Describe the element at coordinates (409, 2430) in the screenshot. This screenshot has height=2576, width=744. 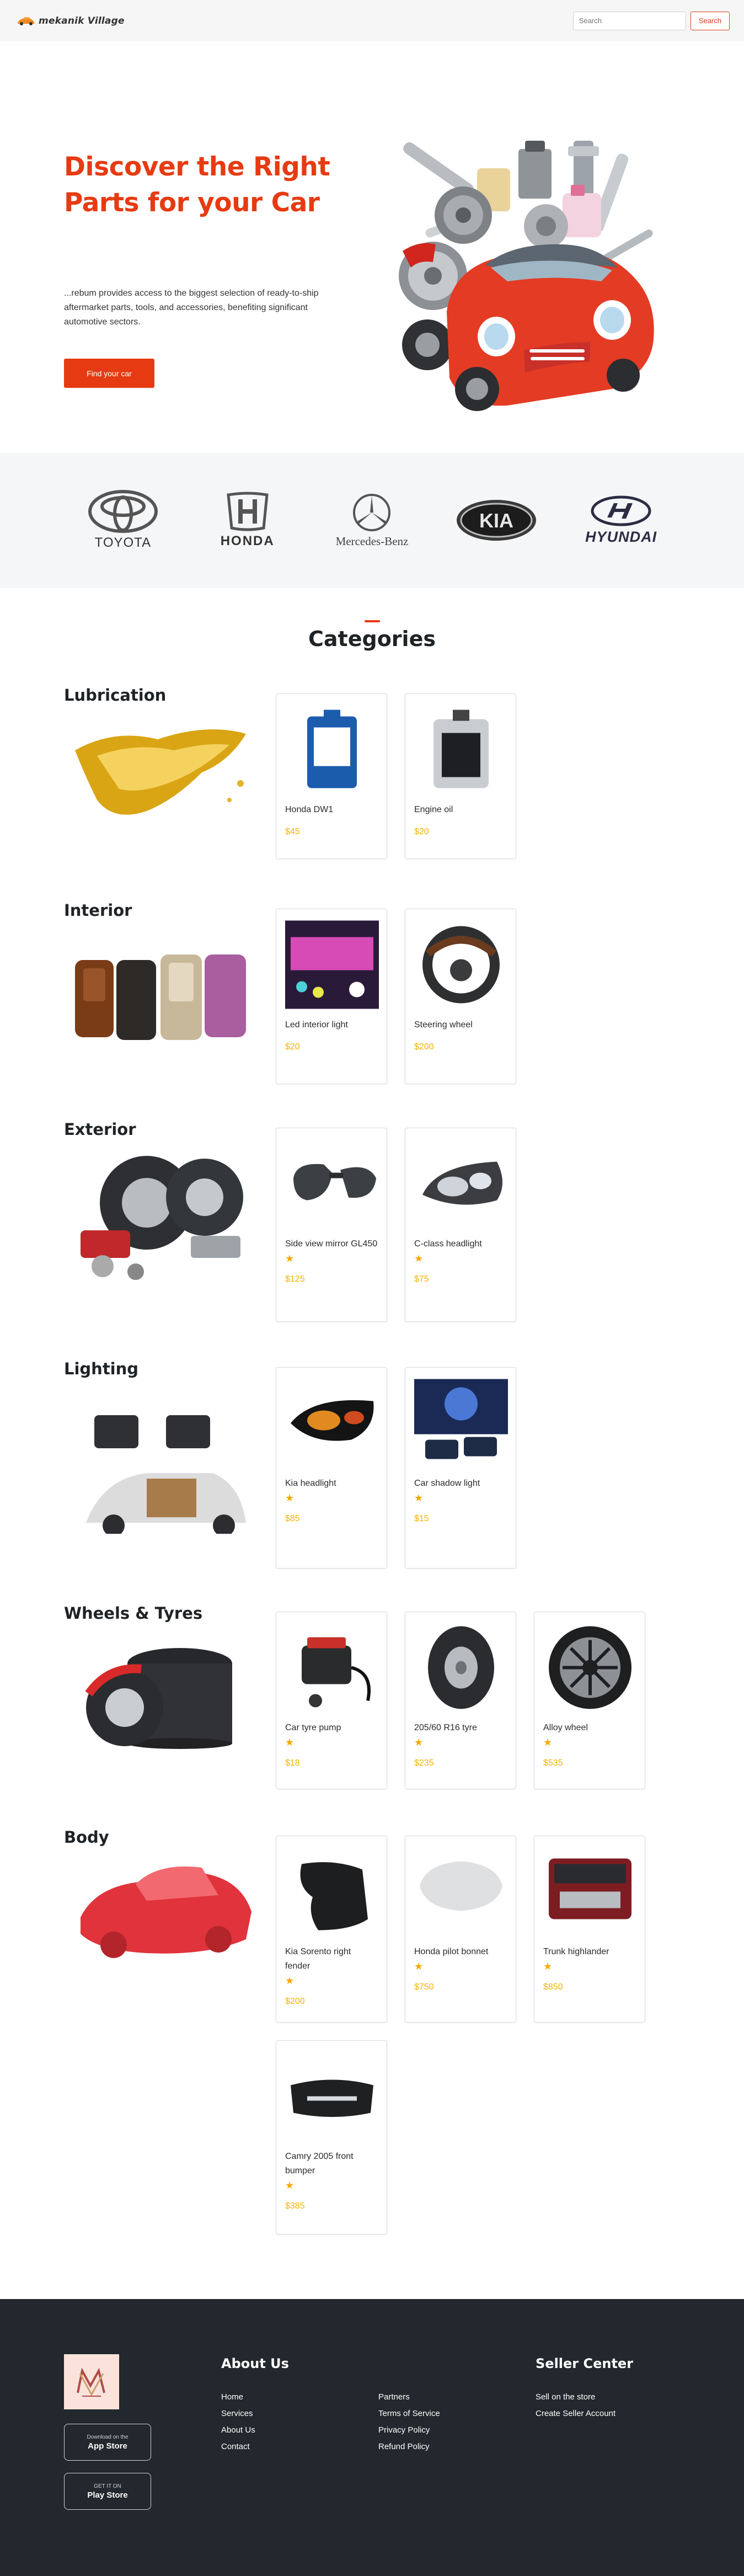
I see `footer-link-privacy: Privacy Policy` at that location.